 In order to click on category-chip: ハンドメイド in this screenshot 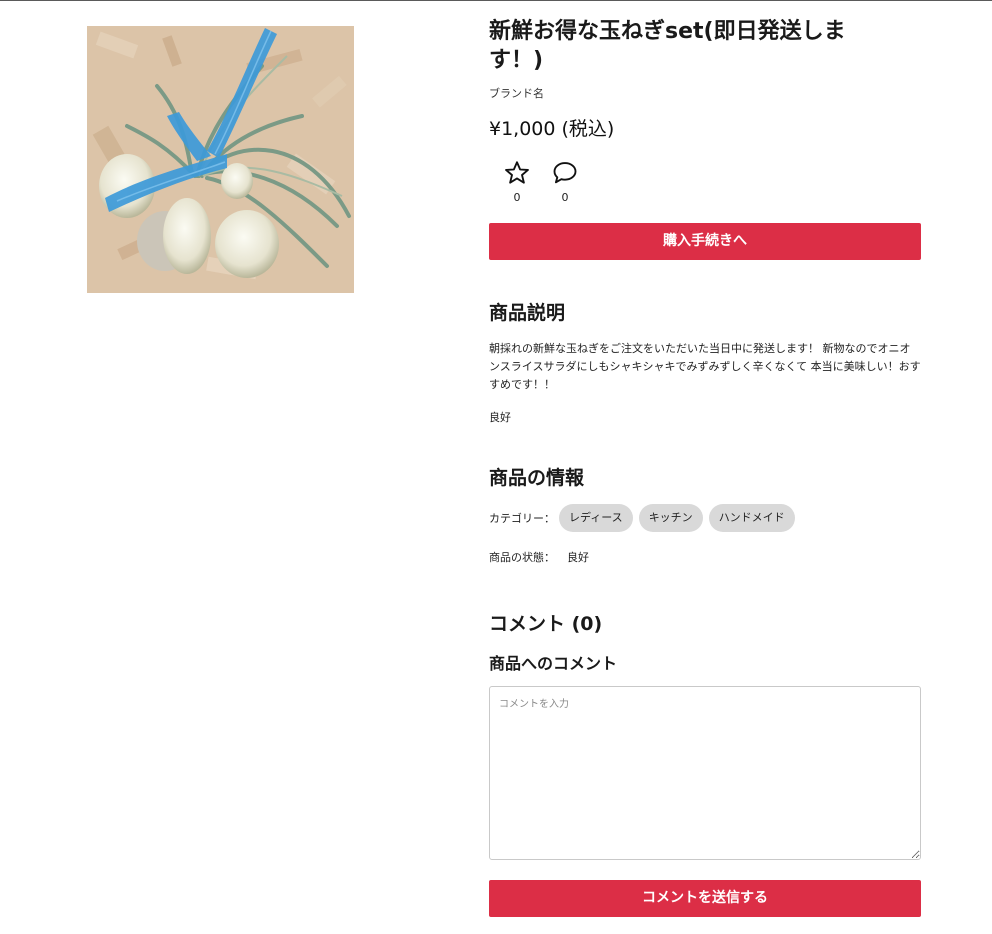, I will do `click(751, 518)`.